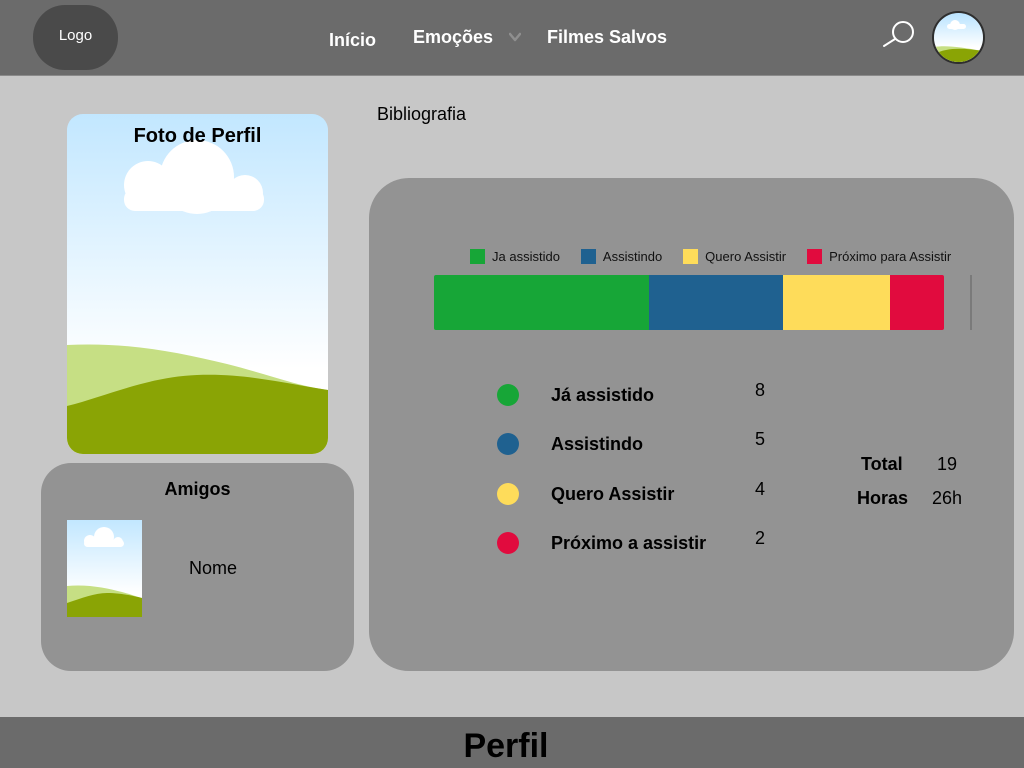 The width and height of the screenshot is (1024, 768). Describe the element at coordinates (971, 302) in the screenshot. I see `bar-end-marker` at that location.